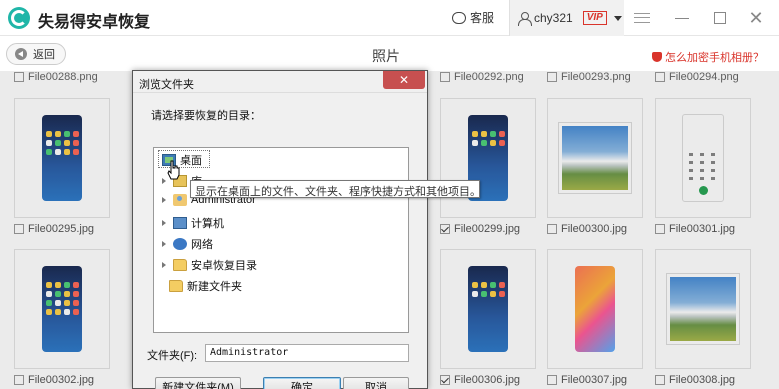 The height and width of the screenshot is (389, 779). I want to click on encrypt-album-link: 怎么加密手机相册？, so click(708, 57).